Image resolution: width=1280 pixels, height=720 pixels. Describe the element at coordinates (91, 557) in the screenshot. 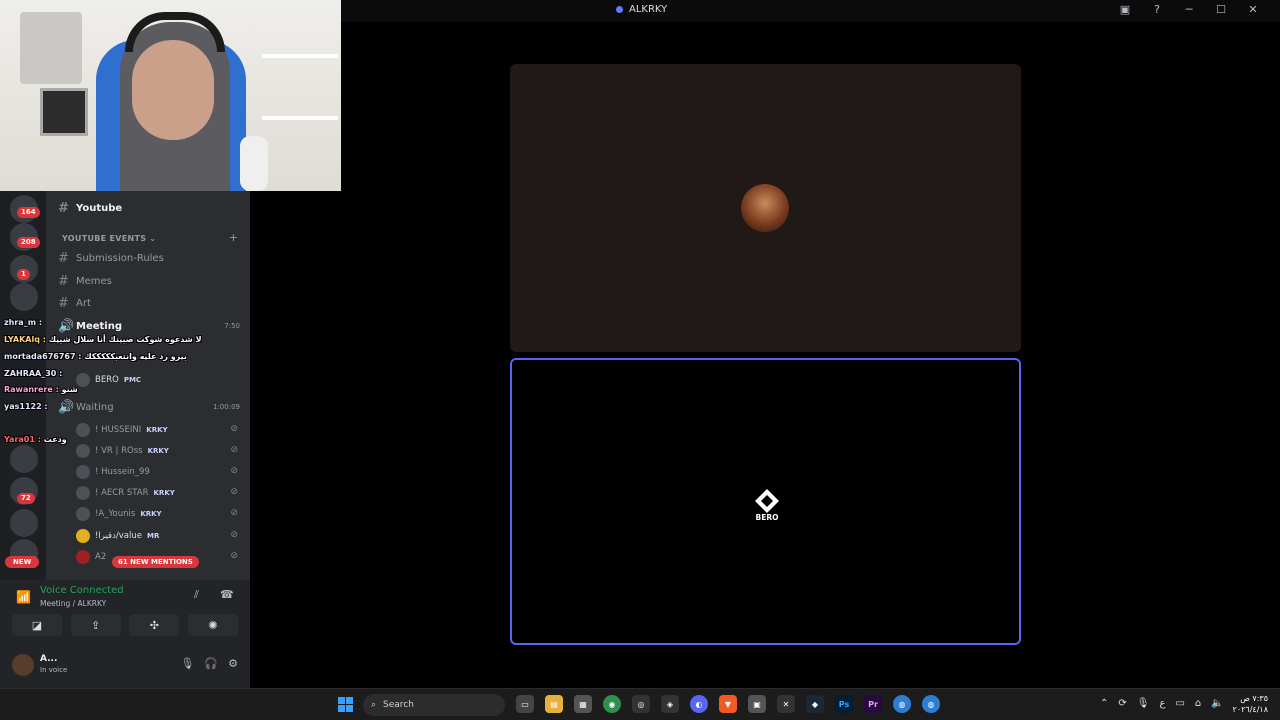

I see `voice-member: A2` at that location.